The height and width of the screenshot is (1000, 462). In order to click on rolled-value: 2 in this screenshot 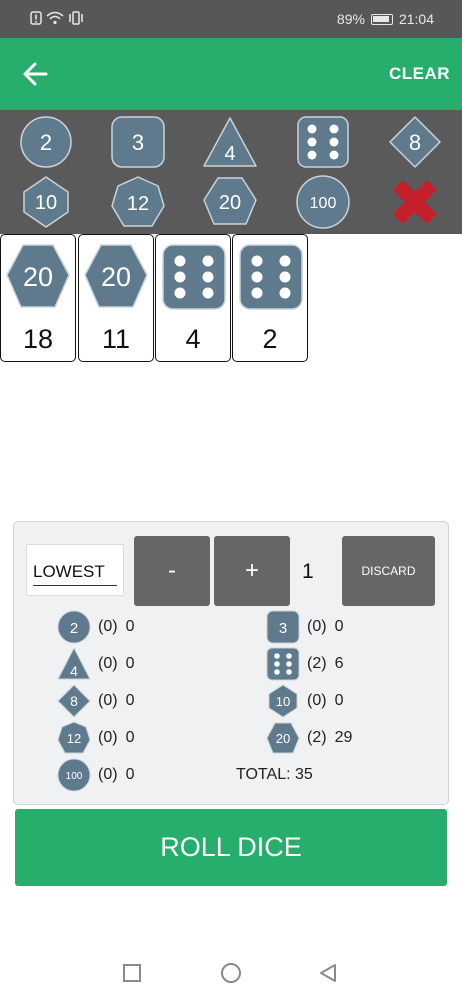, I will do `click(270, 339)`.